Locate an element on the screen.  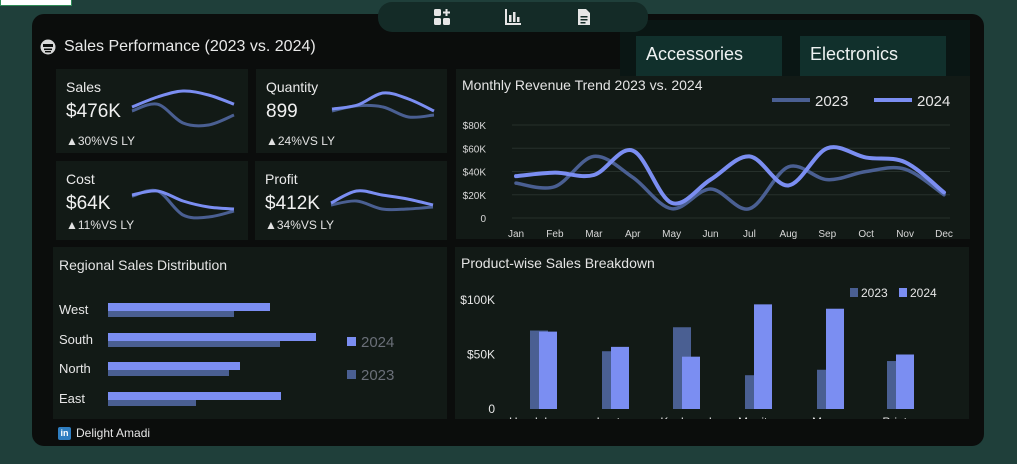
kpi-card-profit: Profit $412K ▲34%VS LY is located at coordinates (351, 200).